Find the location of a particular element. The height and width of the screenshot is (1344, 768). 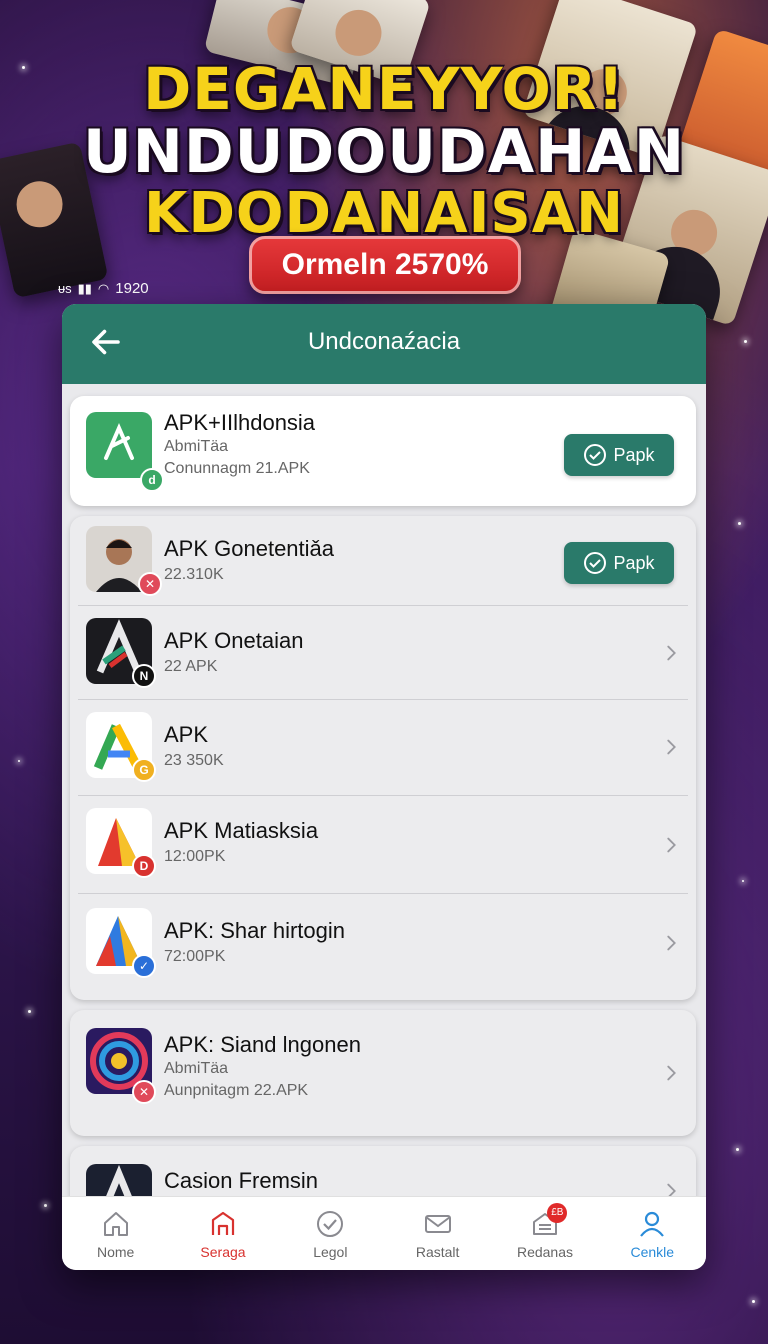

nav-label: Nome is located at coordinates (115, 1251).